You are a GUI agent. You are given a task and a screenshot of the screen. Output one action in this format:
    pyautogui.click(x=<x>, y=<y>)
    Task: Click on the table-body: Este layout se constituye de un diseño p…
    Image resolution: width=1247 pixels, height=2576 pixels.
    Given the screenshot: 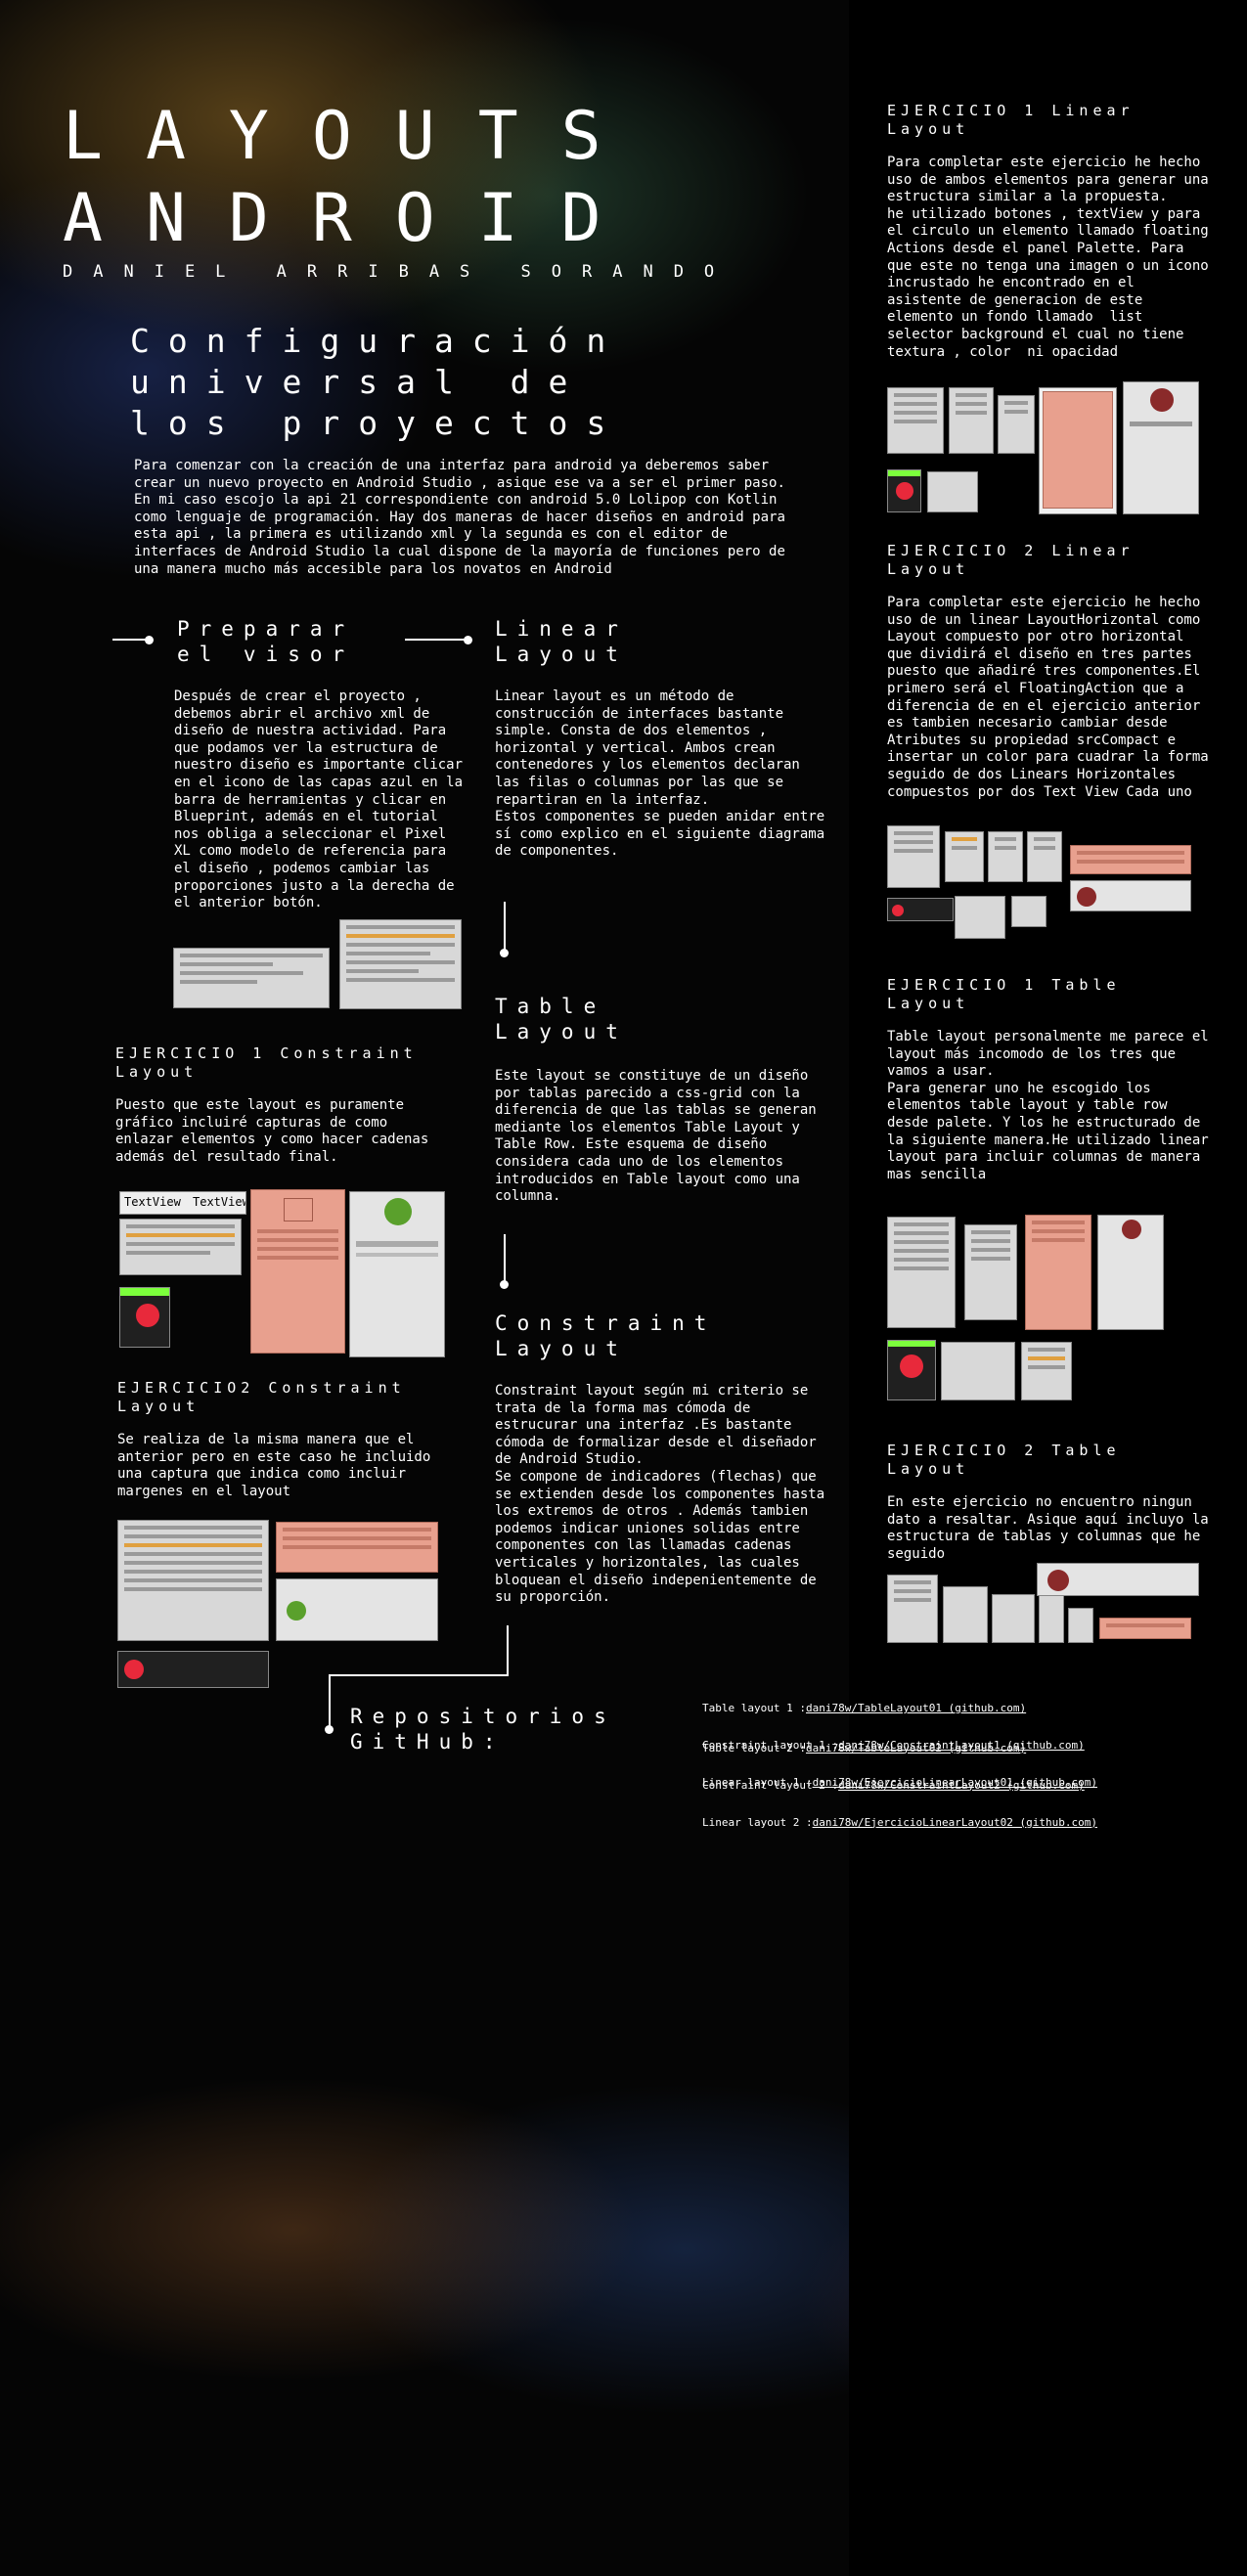 What is the action you would take?
    pyautogui.click(x=656, y=1136)
    